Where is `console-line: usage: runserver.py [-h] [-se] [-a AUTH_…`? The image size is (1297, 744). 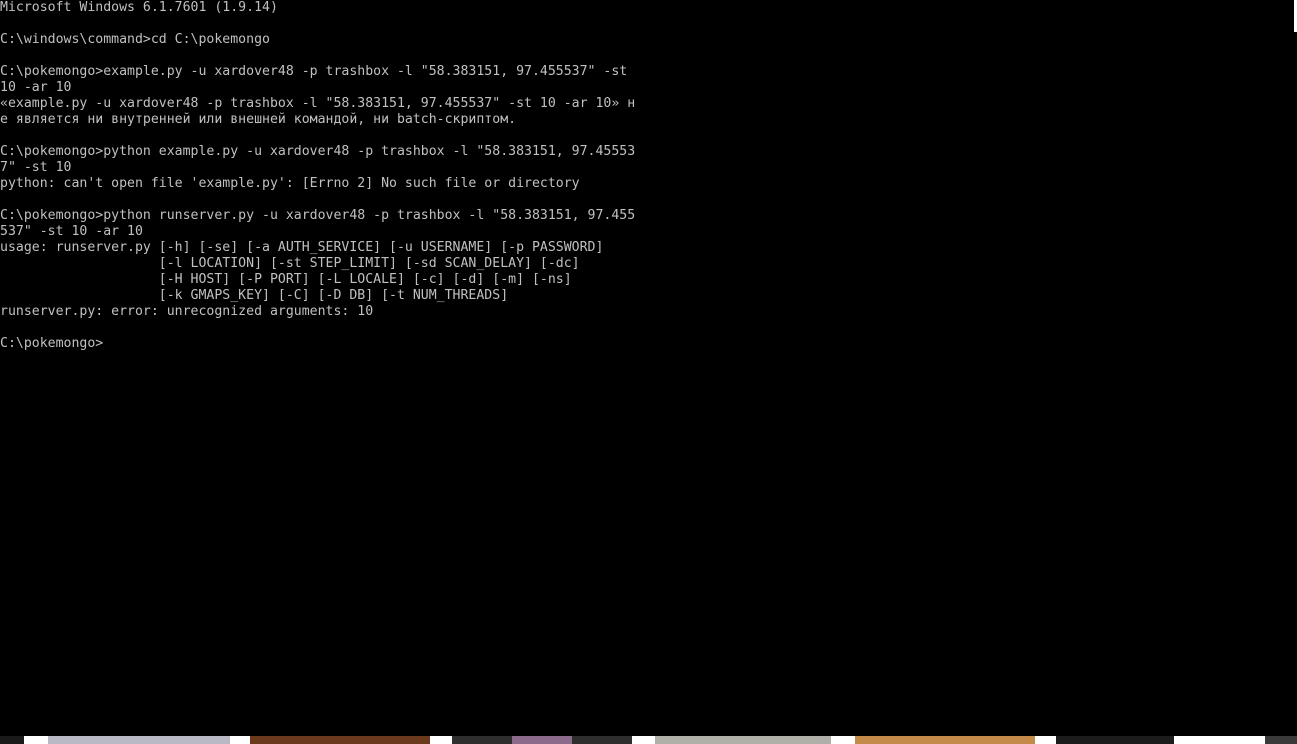 console-line: usage: runserver.py [-h] [-se] [-a AUTH_… is located at coordinates (302, 247).